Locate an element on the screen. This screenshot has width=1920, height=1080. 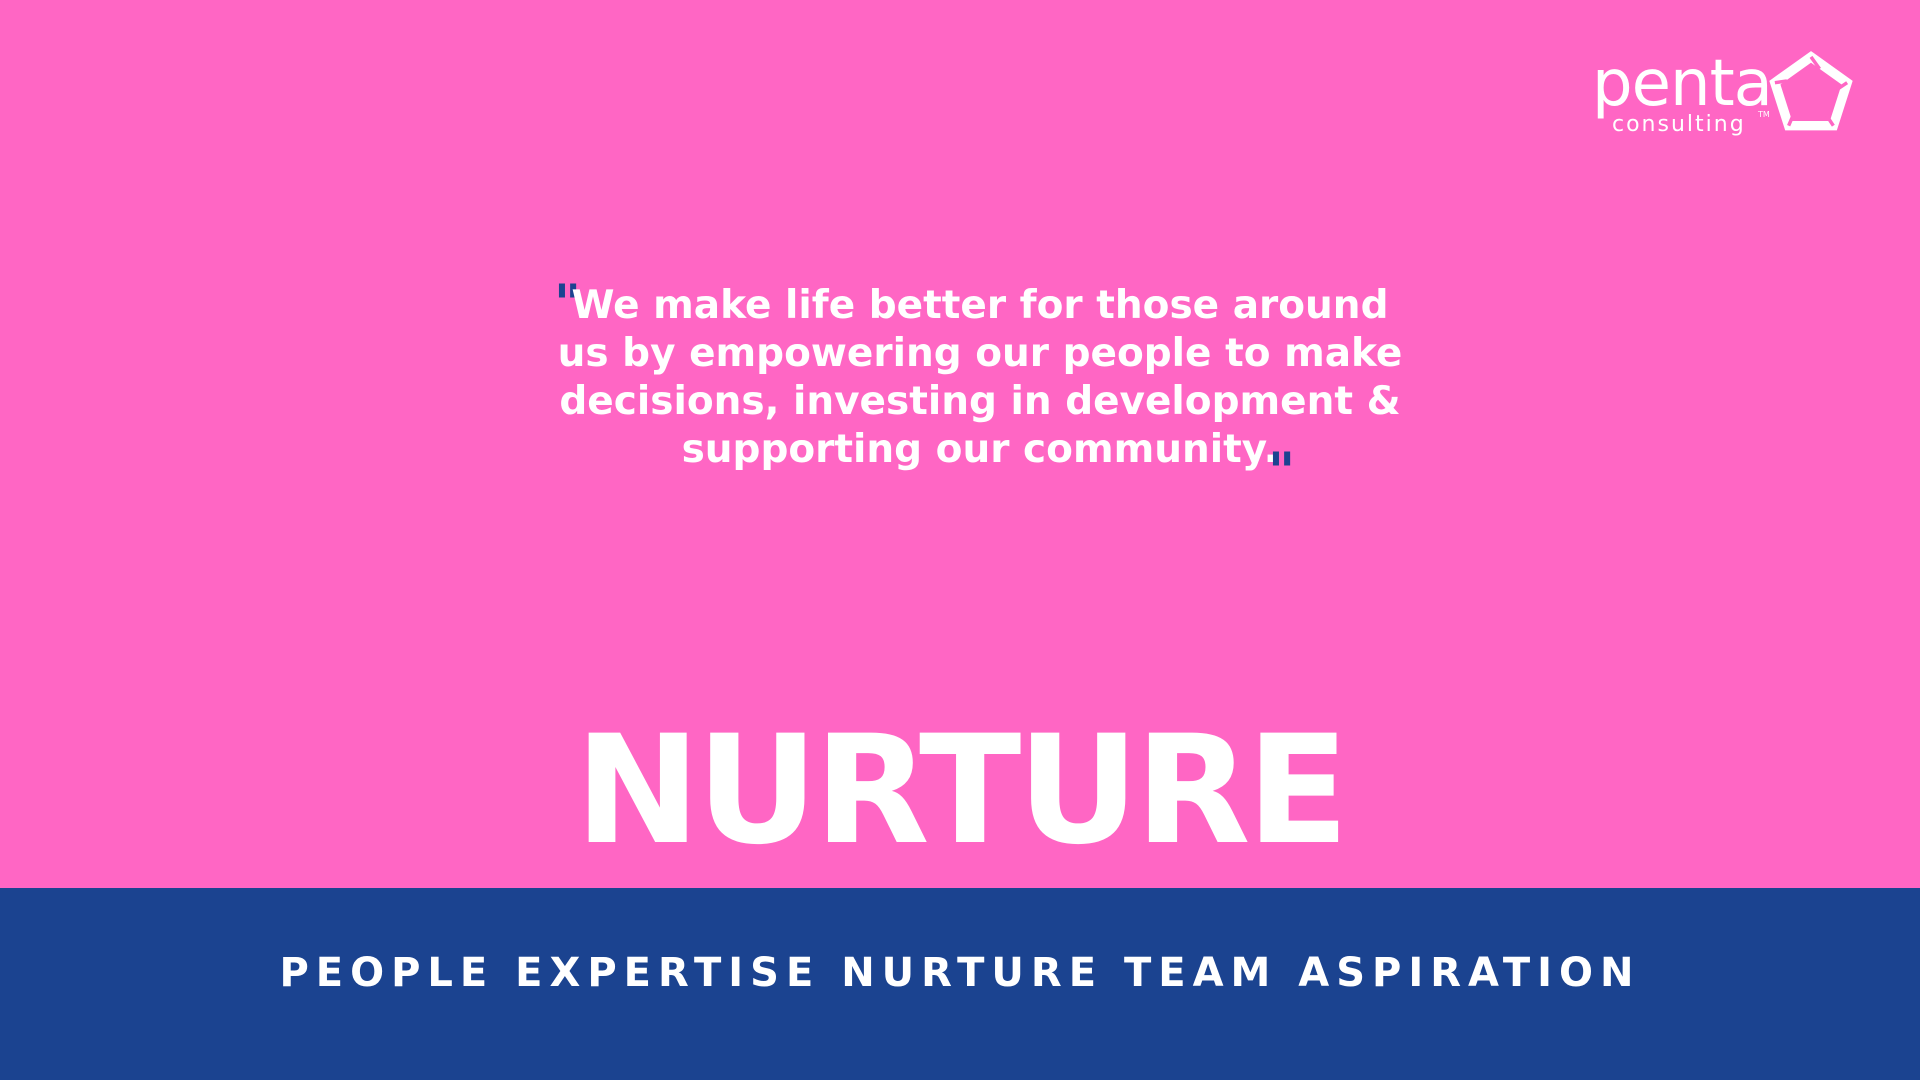
headline: NURTURE is located at coordinates (961, 791).